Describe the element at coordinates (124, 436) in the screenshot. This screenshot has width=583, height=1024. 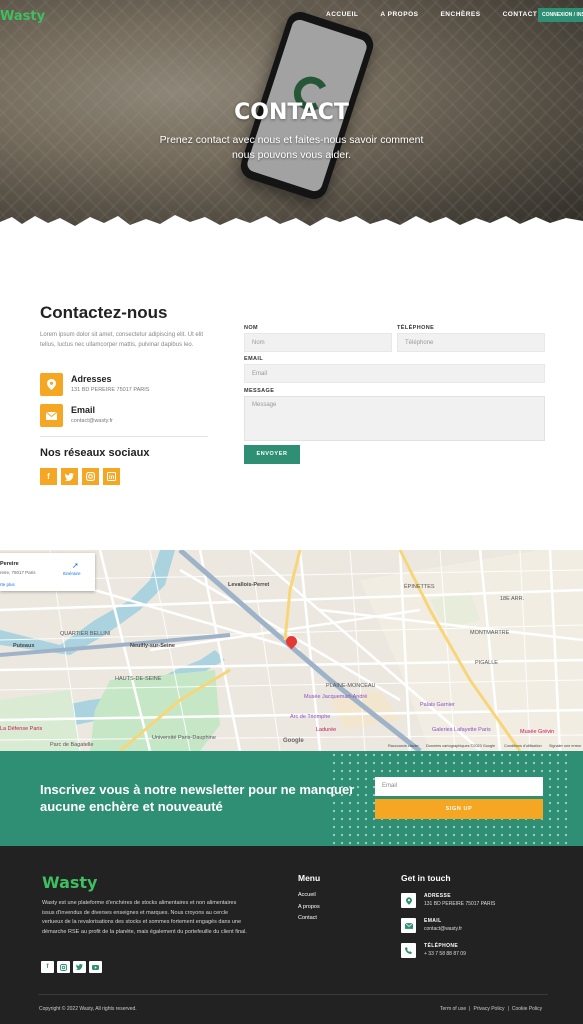
I see `contact-divider` at that location.